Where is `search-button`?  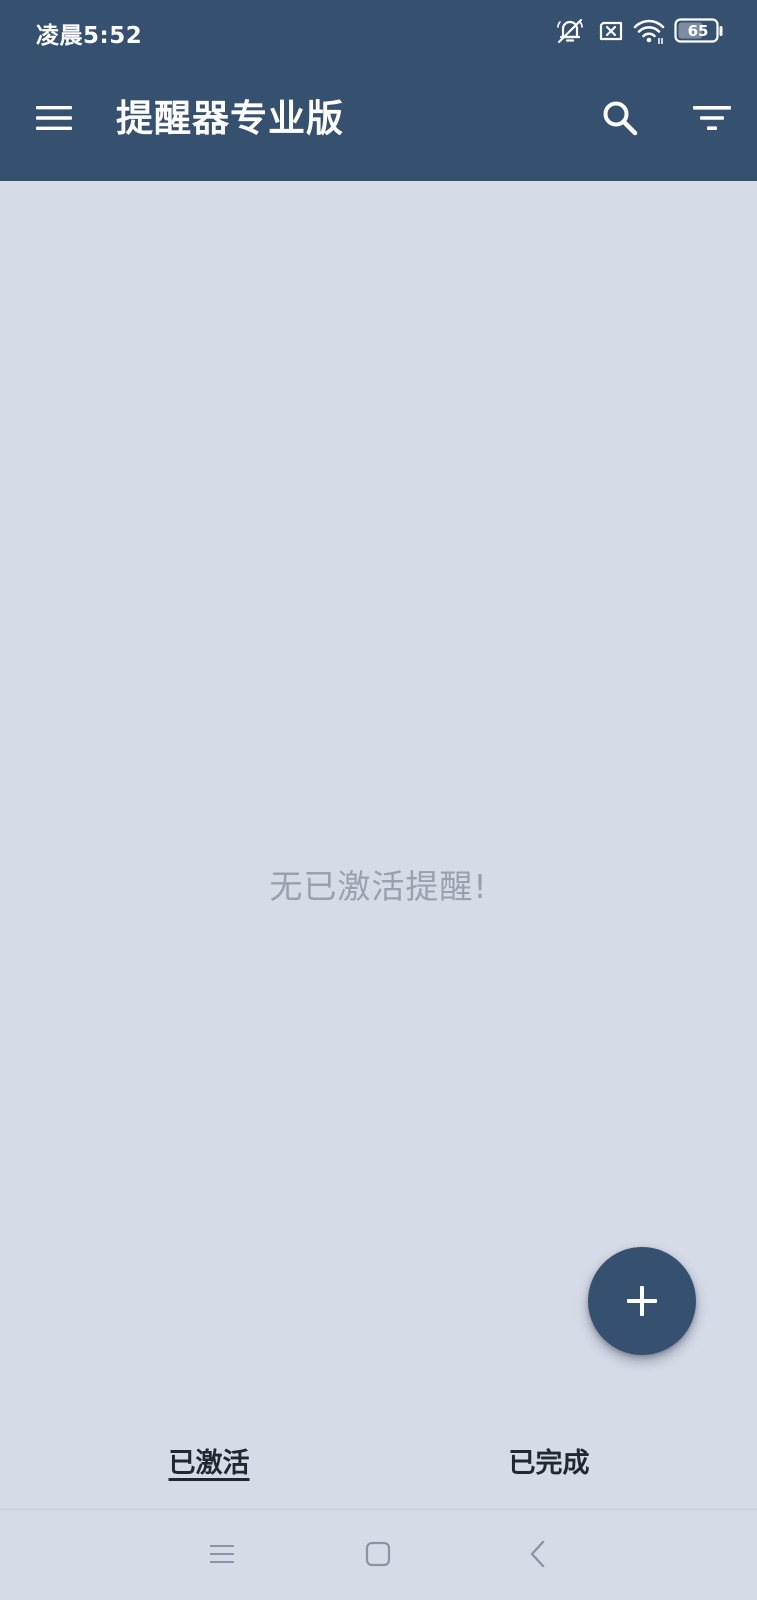
search-button is located at coordinates (620, 118).